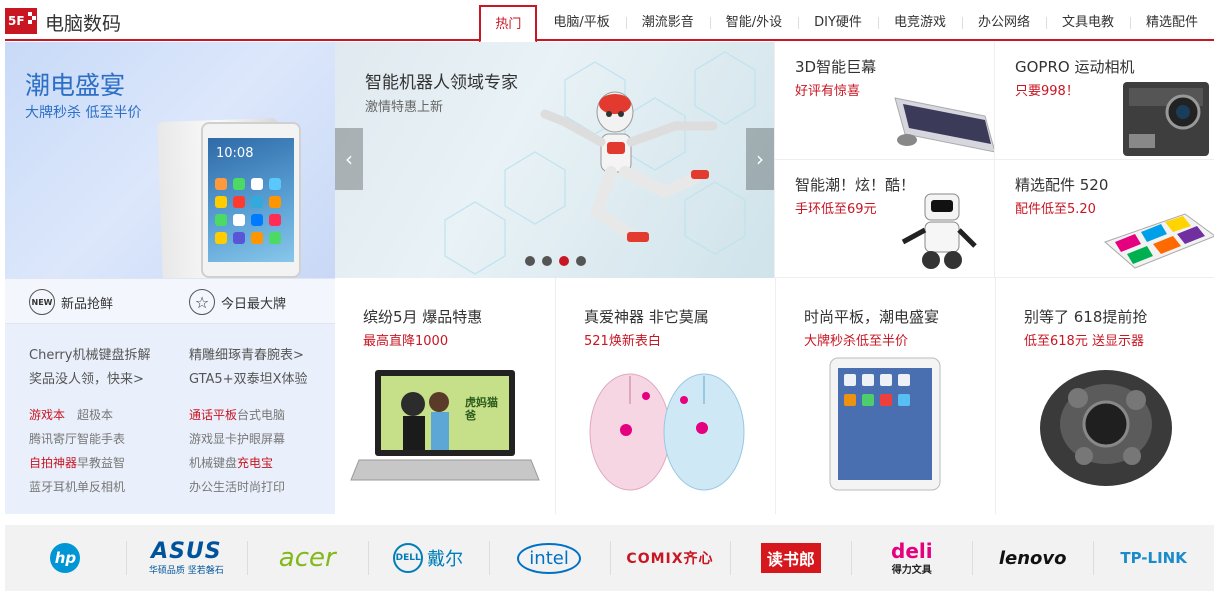  Describe the element at coordinates (267, 463) in the screenshot. I see `keyword-link: 充电宝` at that location.